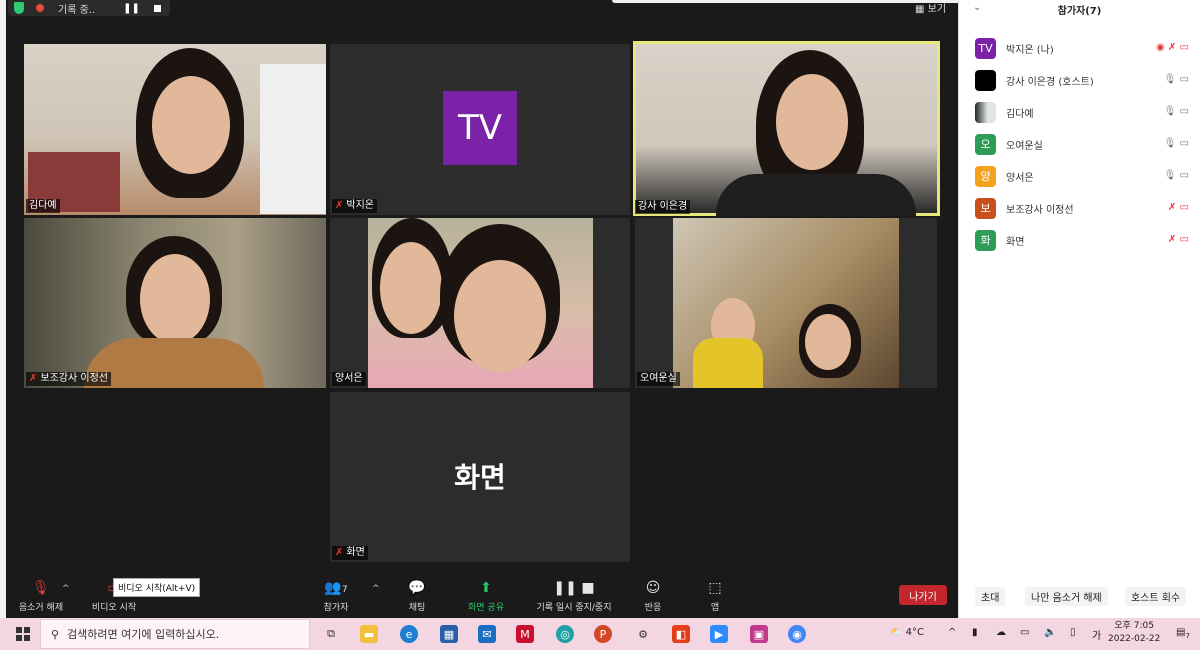 The width and height of the screenshot is (1200, 650). Describe the element at coordinates (728, 363) in the screenshot. I see `shirt-shape` at that location.